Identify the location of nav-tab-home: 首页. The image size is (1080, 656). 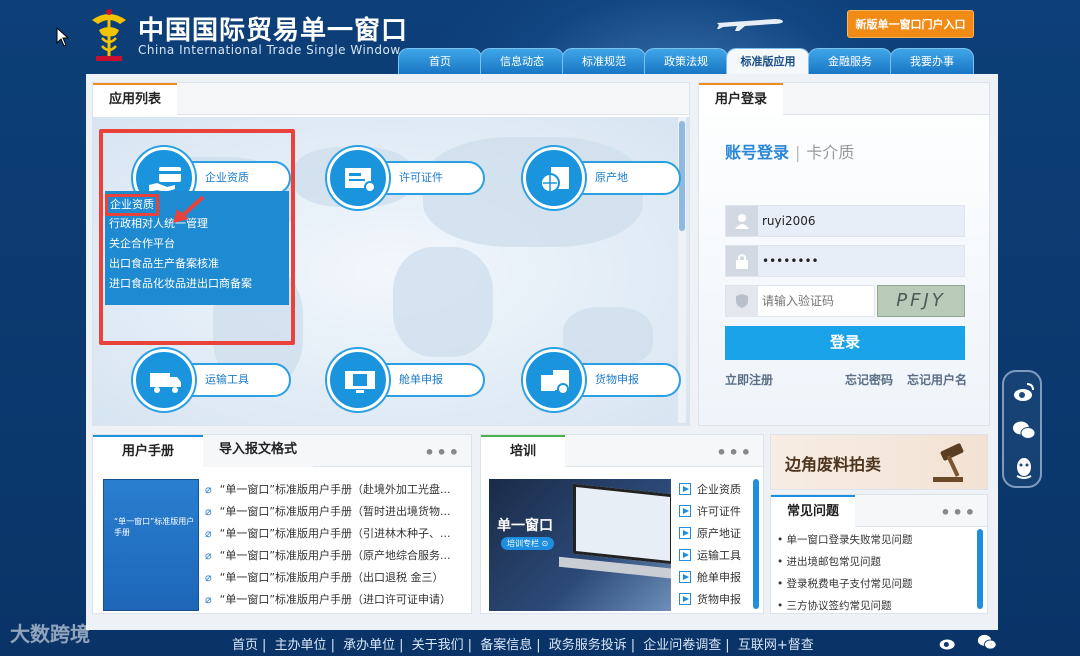
(440, 61).